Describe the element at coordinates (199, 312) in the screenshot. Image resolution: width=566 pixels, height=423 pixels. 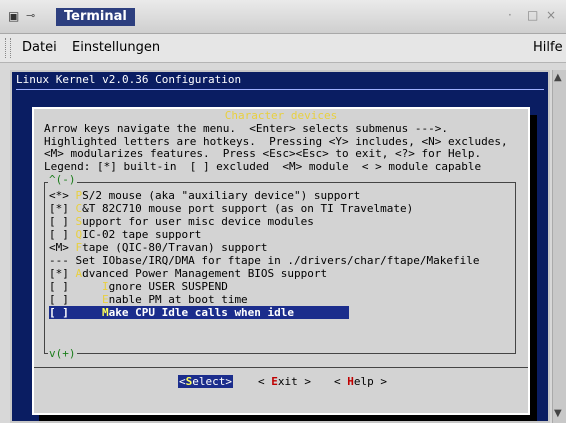
I see `menu-item-cpu-idle-selected: [ ] Make CPU Idle calls when idle` at that location.